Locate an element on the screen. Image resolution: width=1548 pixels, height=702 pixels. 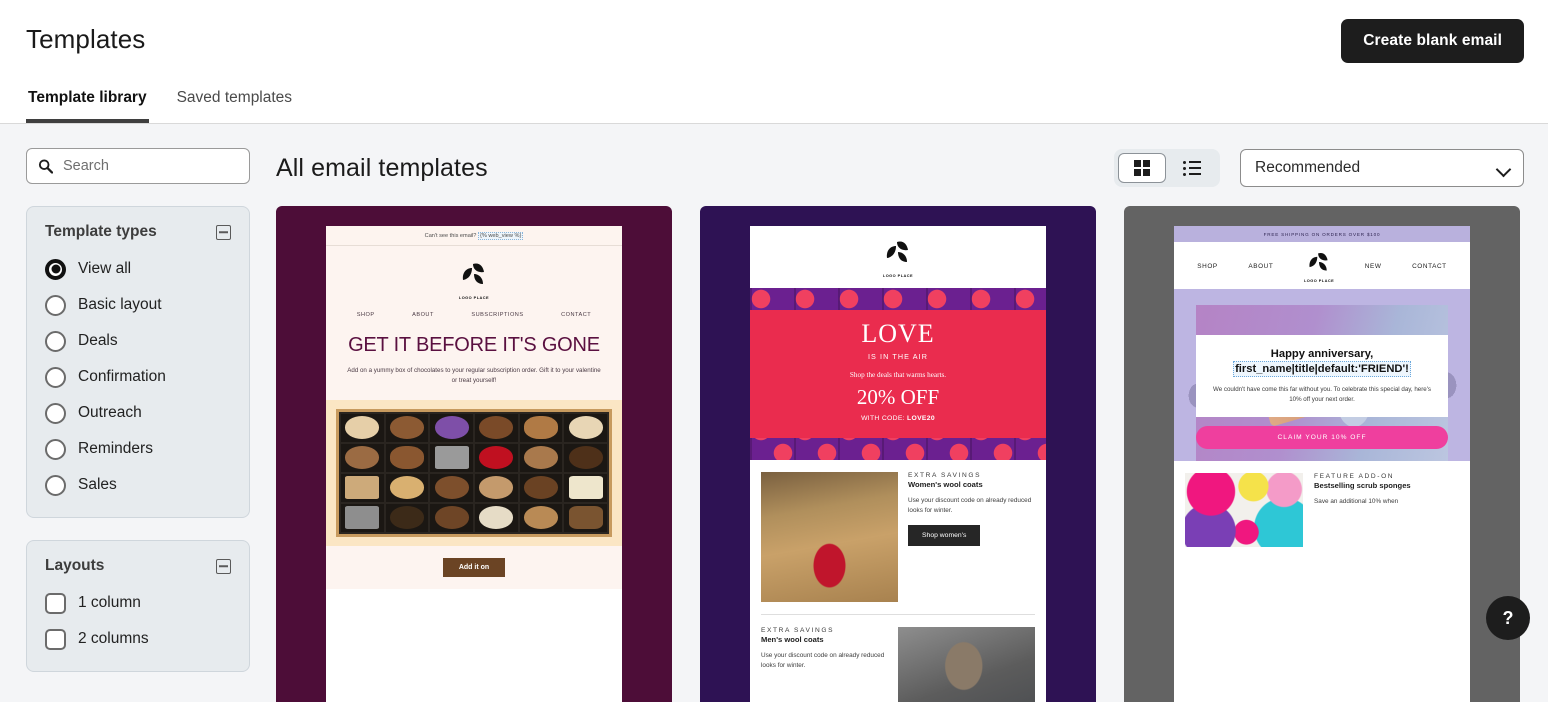
banner-subtitle: IS IN THE AIR is located at coordinates (898, 356).